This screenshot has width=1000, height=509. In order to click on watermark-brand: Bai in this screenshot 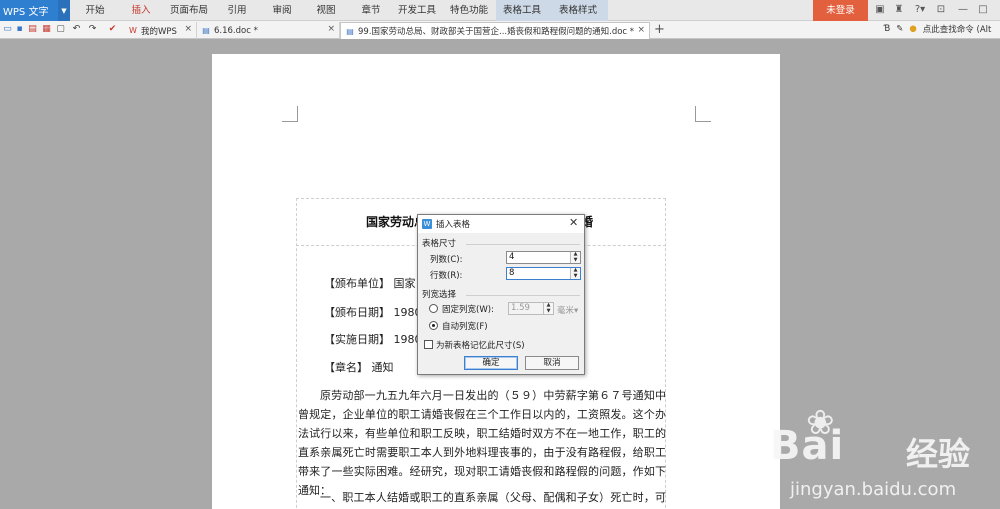, I will do `click(807, 446)`.